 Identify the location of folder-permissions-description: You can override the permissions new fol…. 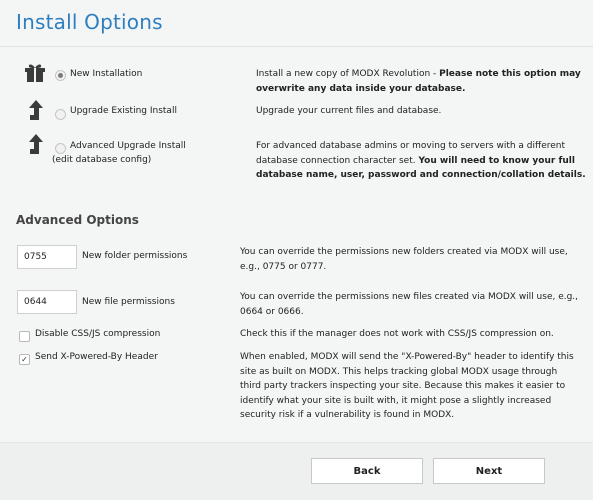
(404, 259).